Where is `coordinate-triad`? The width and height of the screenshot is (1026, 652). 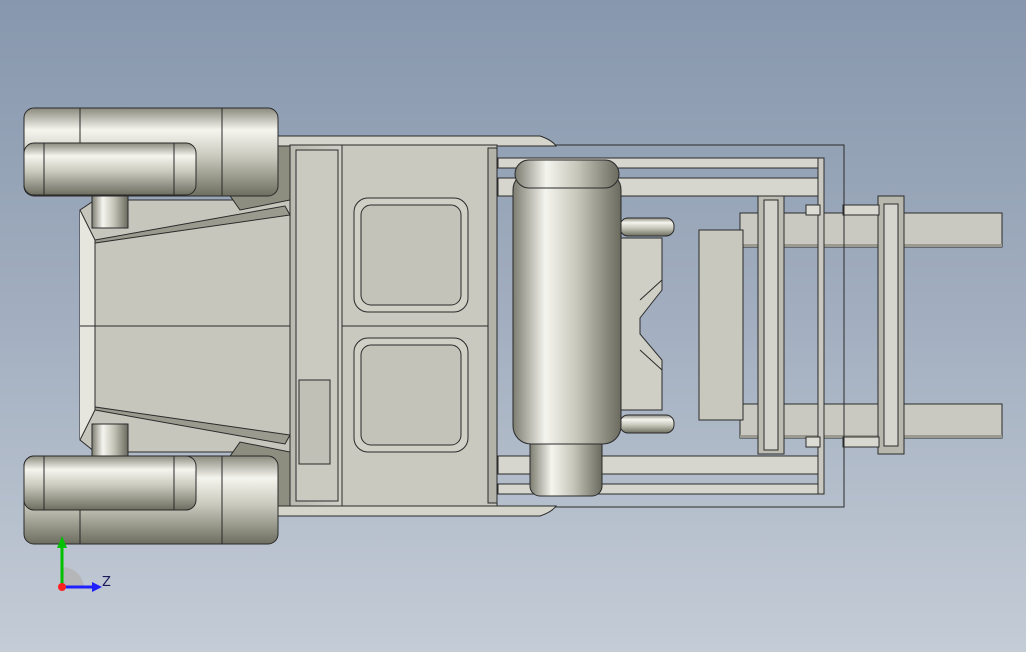
coordinate-triad is located at coordinates (79, 564).